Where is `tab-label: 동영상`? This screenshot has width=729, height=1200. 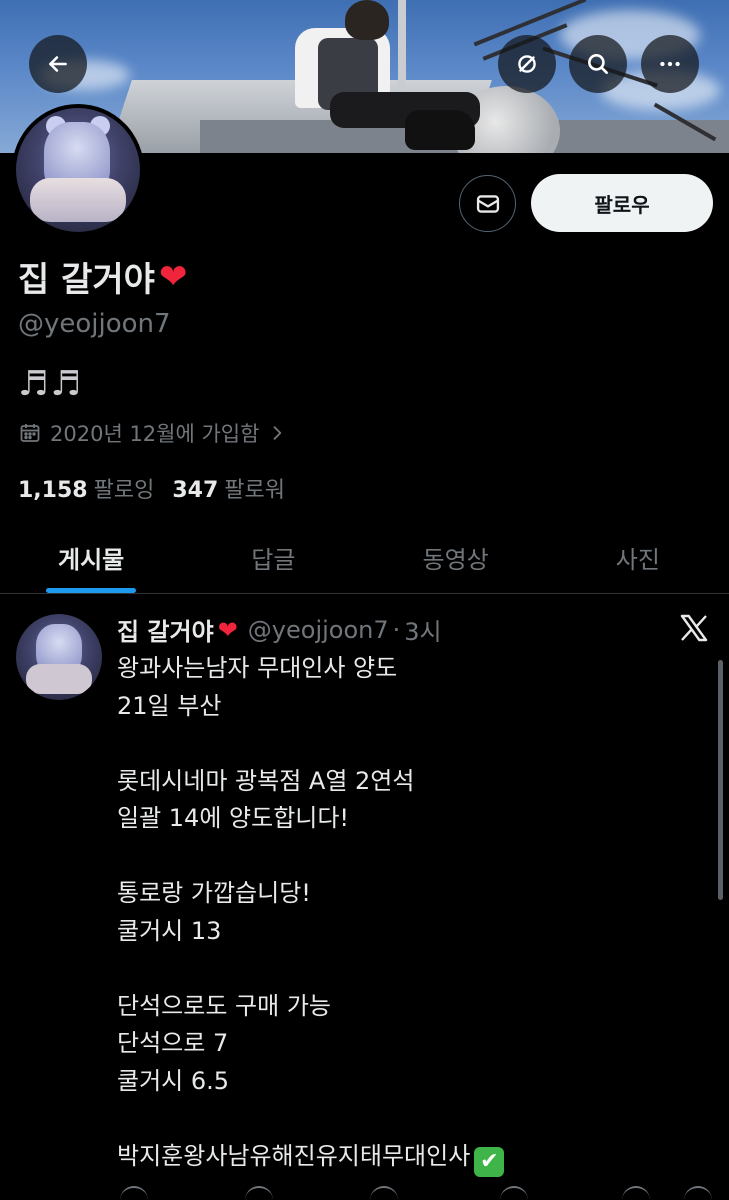
tab-label: 동영상 is located at coordinates (455, 560).